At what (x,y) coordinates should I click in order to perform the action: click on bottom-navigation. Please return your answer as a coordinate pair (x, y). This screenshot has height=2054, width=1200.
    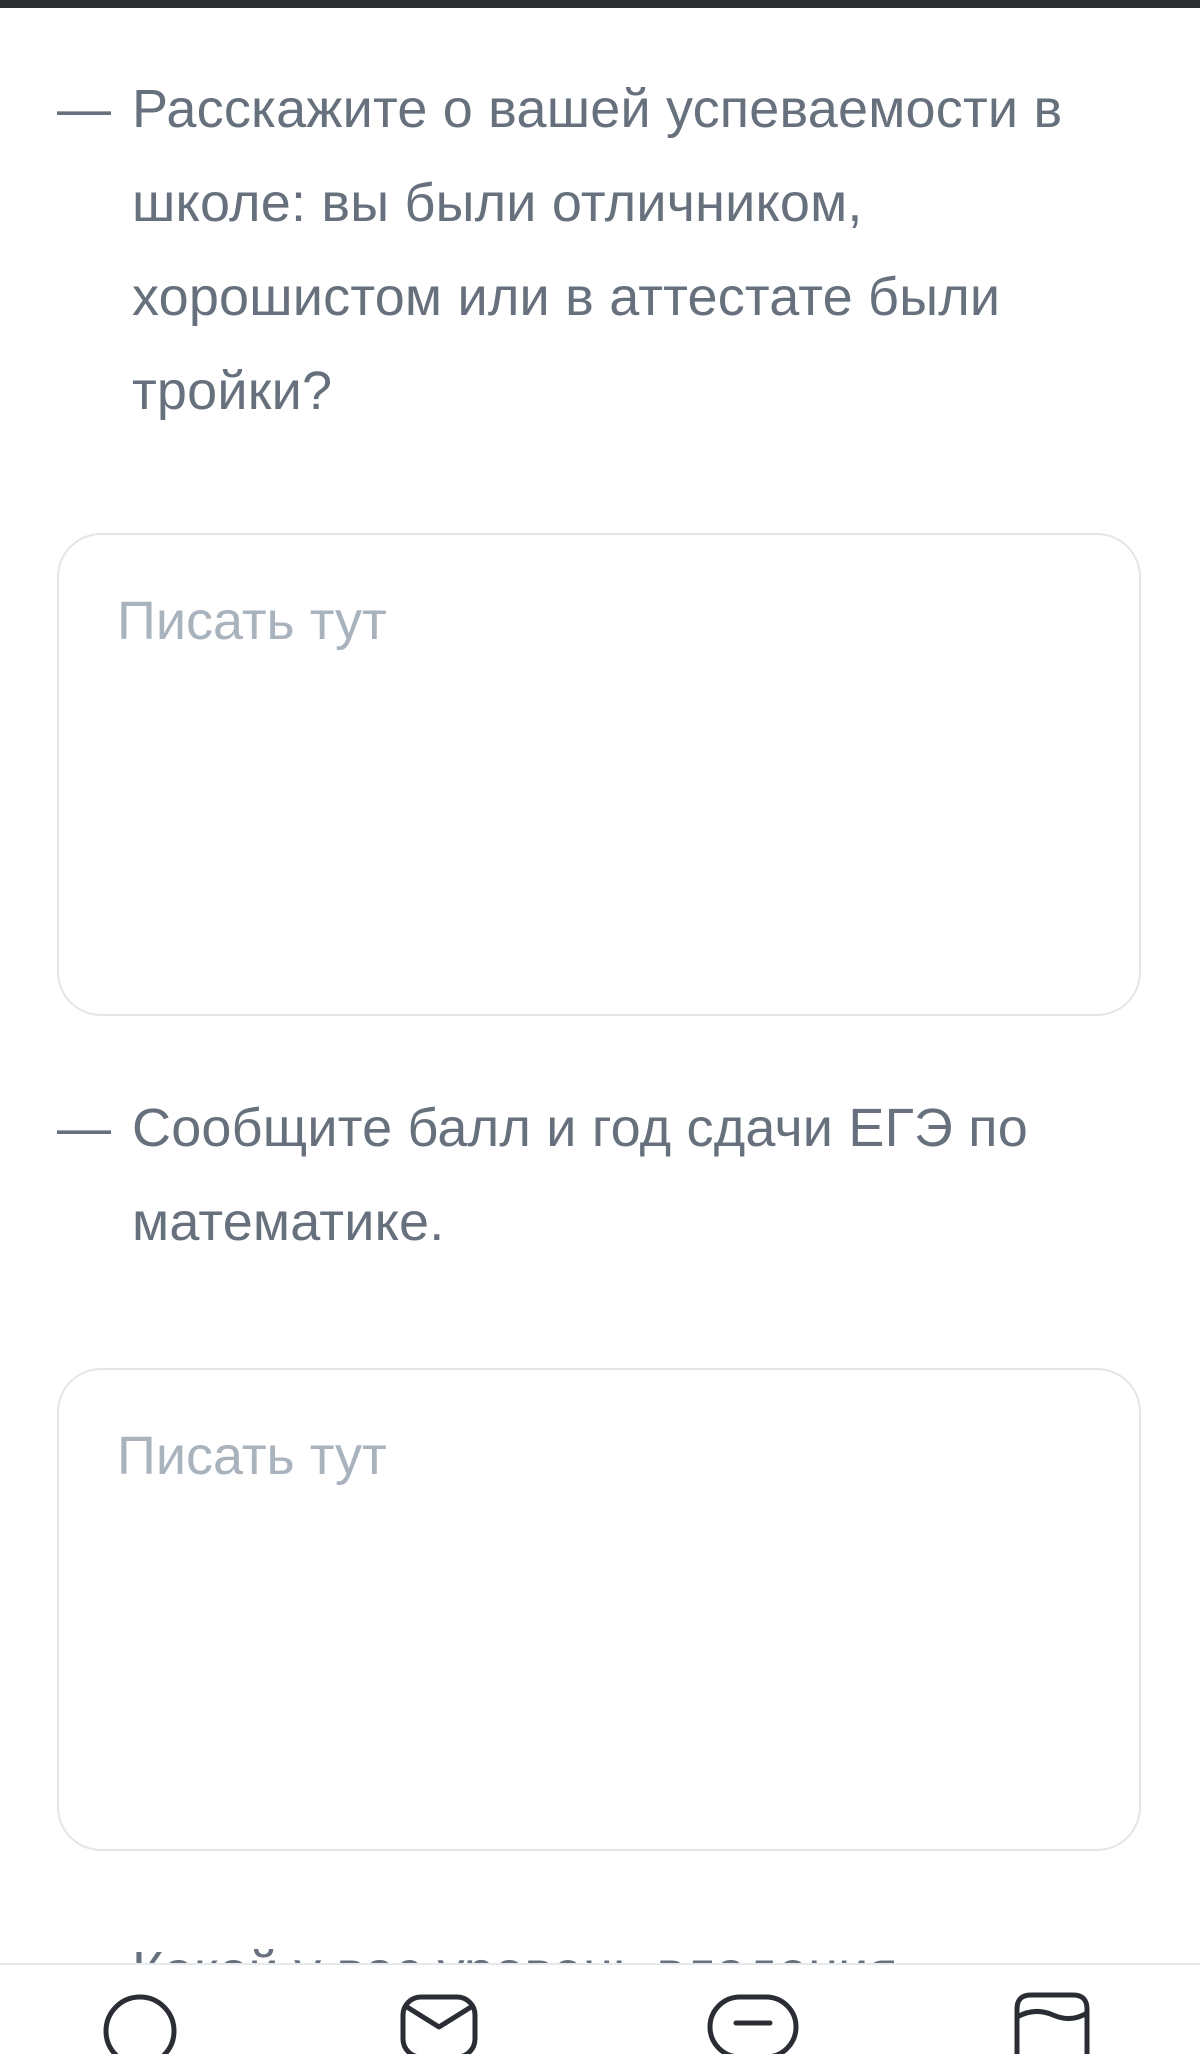
    Looking at the image, I should click on (600, 2008).